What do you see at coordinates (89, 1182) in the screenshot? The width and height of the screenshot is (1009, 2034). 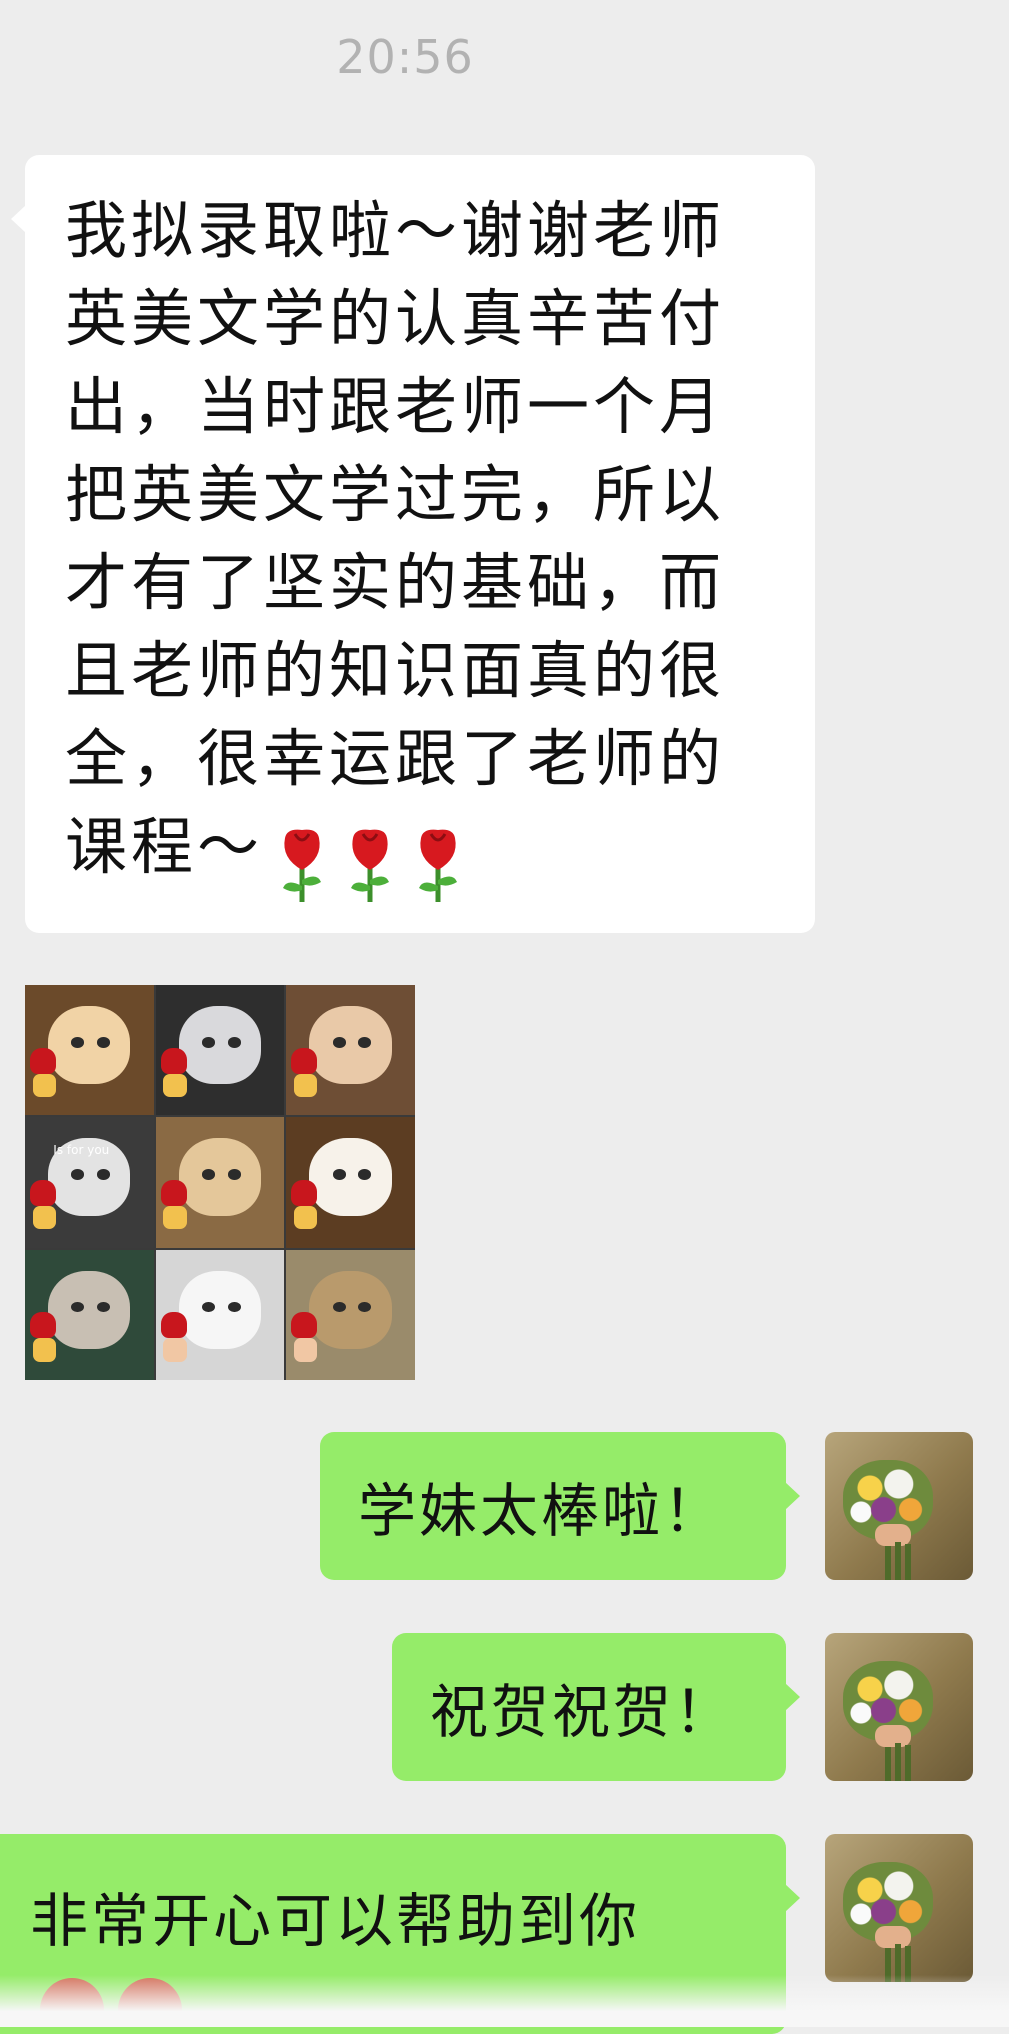 I see `sticker-cell: Is for you` at bounding box center [89, 1182].